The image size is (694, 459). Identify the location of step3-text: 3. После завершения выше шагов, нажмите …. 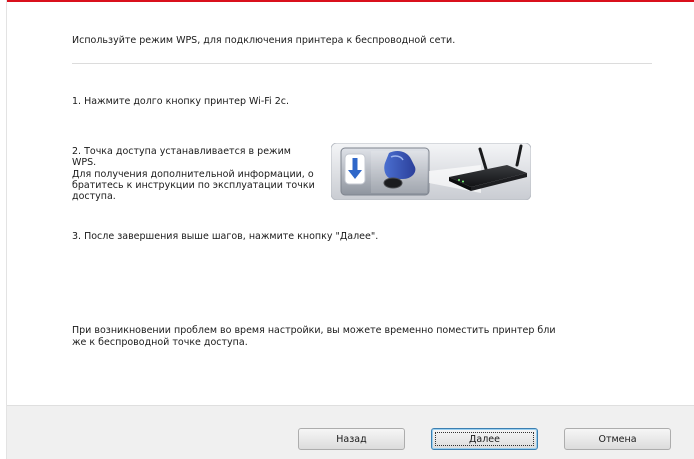
(225, 236).